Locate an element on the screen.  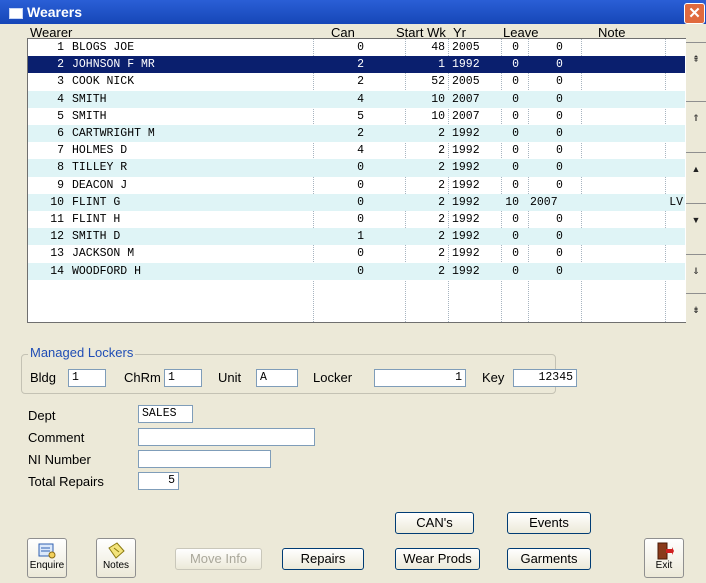
table-row: 14 WOODFORD H 0 2 1992 0 0 is located at coordinates (356, 271).